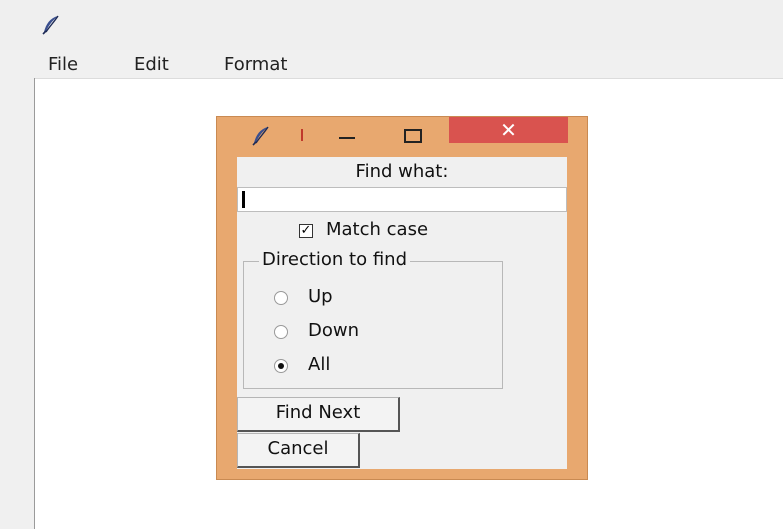 The image size is (783, 529). I want to click on radio-down-label: Down, so click(334, 330).